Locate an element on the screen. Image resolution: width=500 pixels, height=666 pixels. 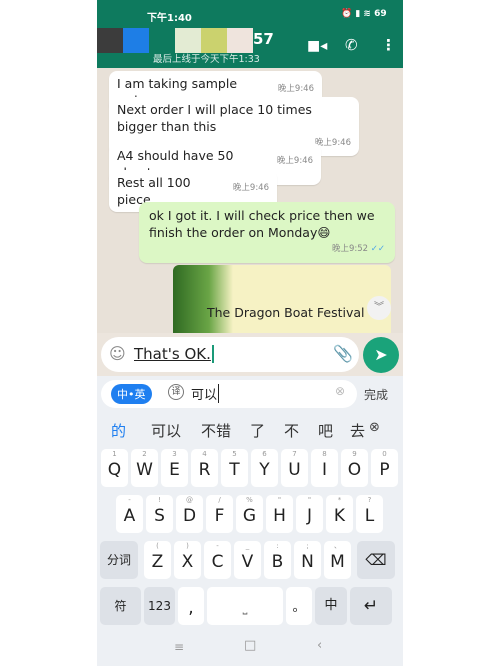
key-label: O is located at coordinates (354, 470).